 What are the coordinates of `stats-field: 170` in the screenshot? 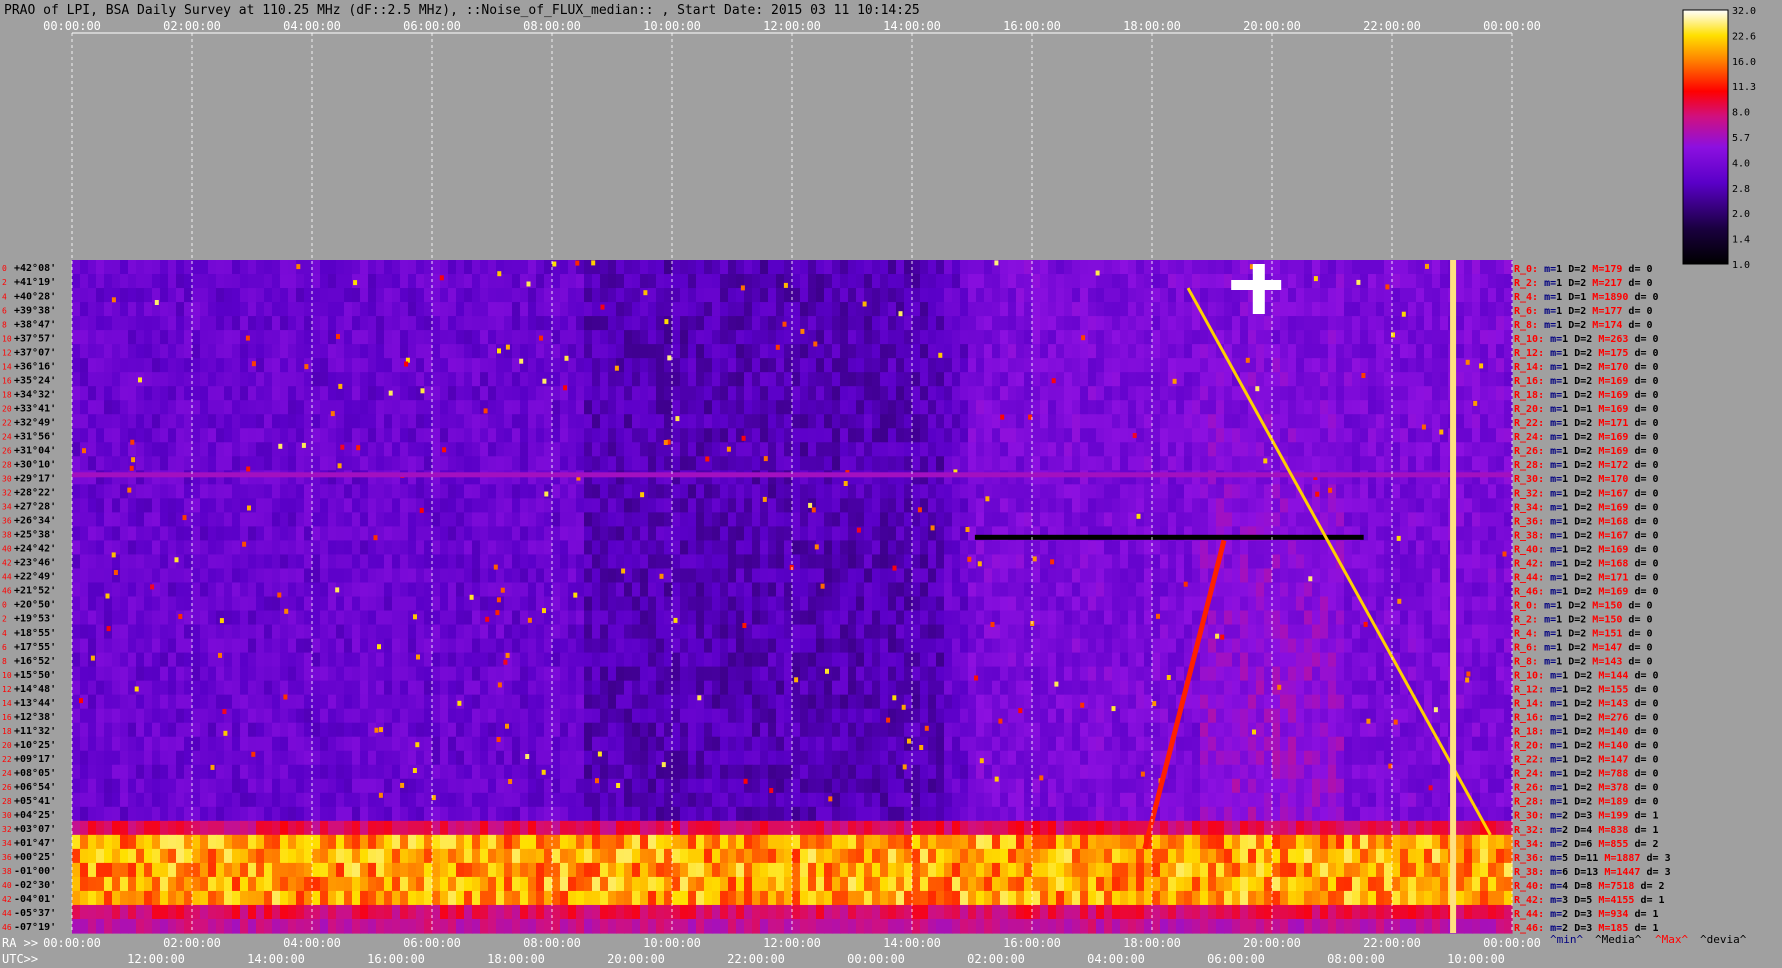 It's located at (1619, 479).